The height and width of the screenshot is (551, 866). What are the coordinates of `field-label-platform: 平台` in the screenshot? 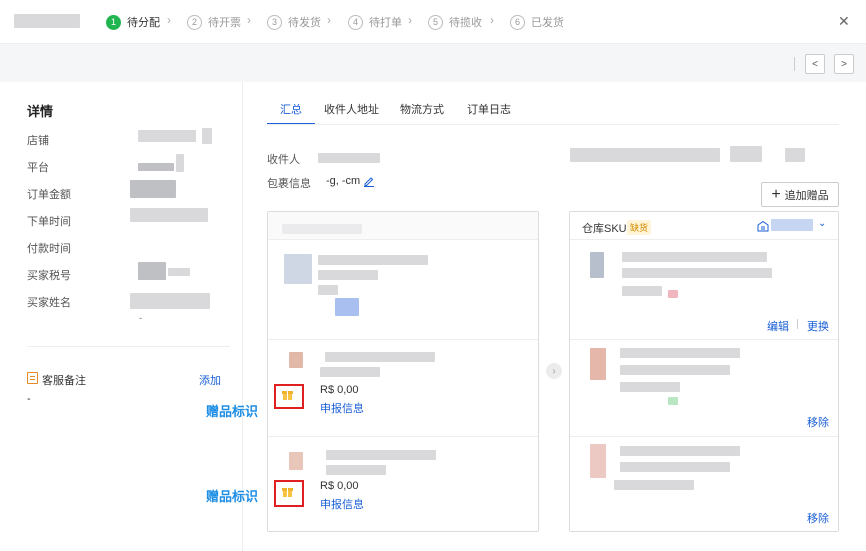 It's located at (38, 168).